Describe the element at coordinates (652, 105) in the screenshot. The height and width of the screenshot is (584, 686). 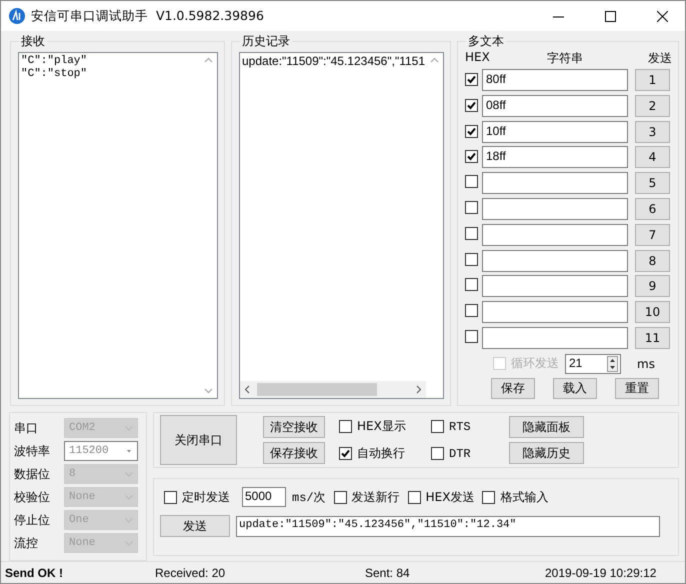
I see `send-number-button: 2` at that location.